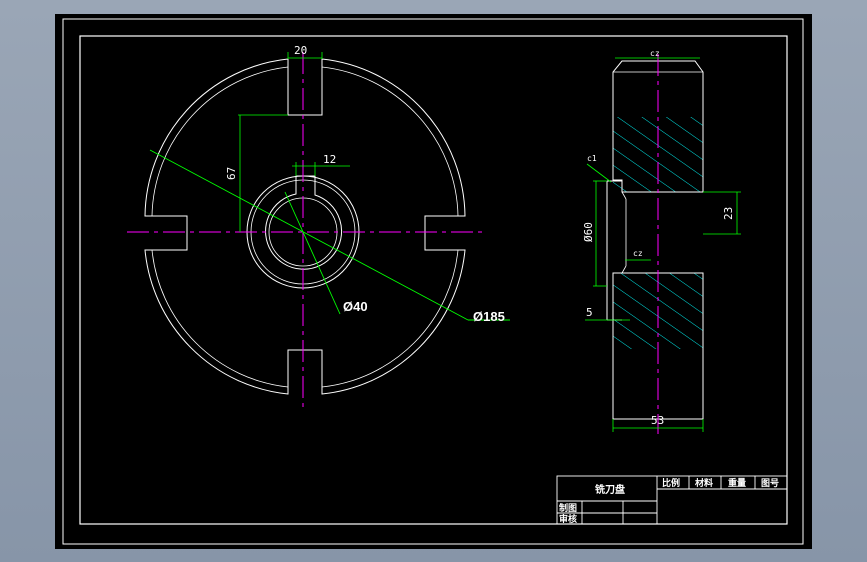 Image resolution: width=867 pixels, height=562 pixels. What do you see at coordinates (592, 158) in the screenshot?
I see `dim-left-chamfer-label: c1` at bounding box center [592, 158].